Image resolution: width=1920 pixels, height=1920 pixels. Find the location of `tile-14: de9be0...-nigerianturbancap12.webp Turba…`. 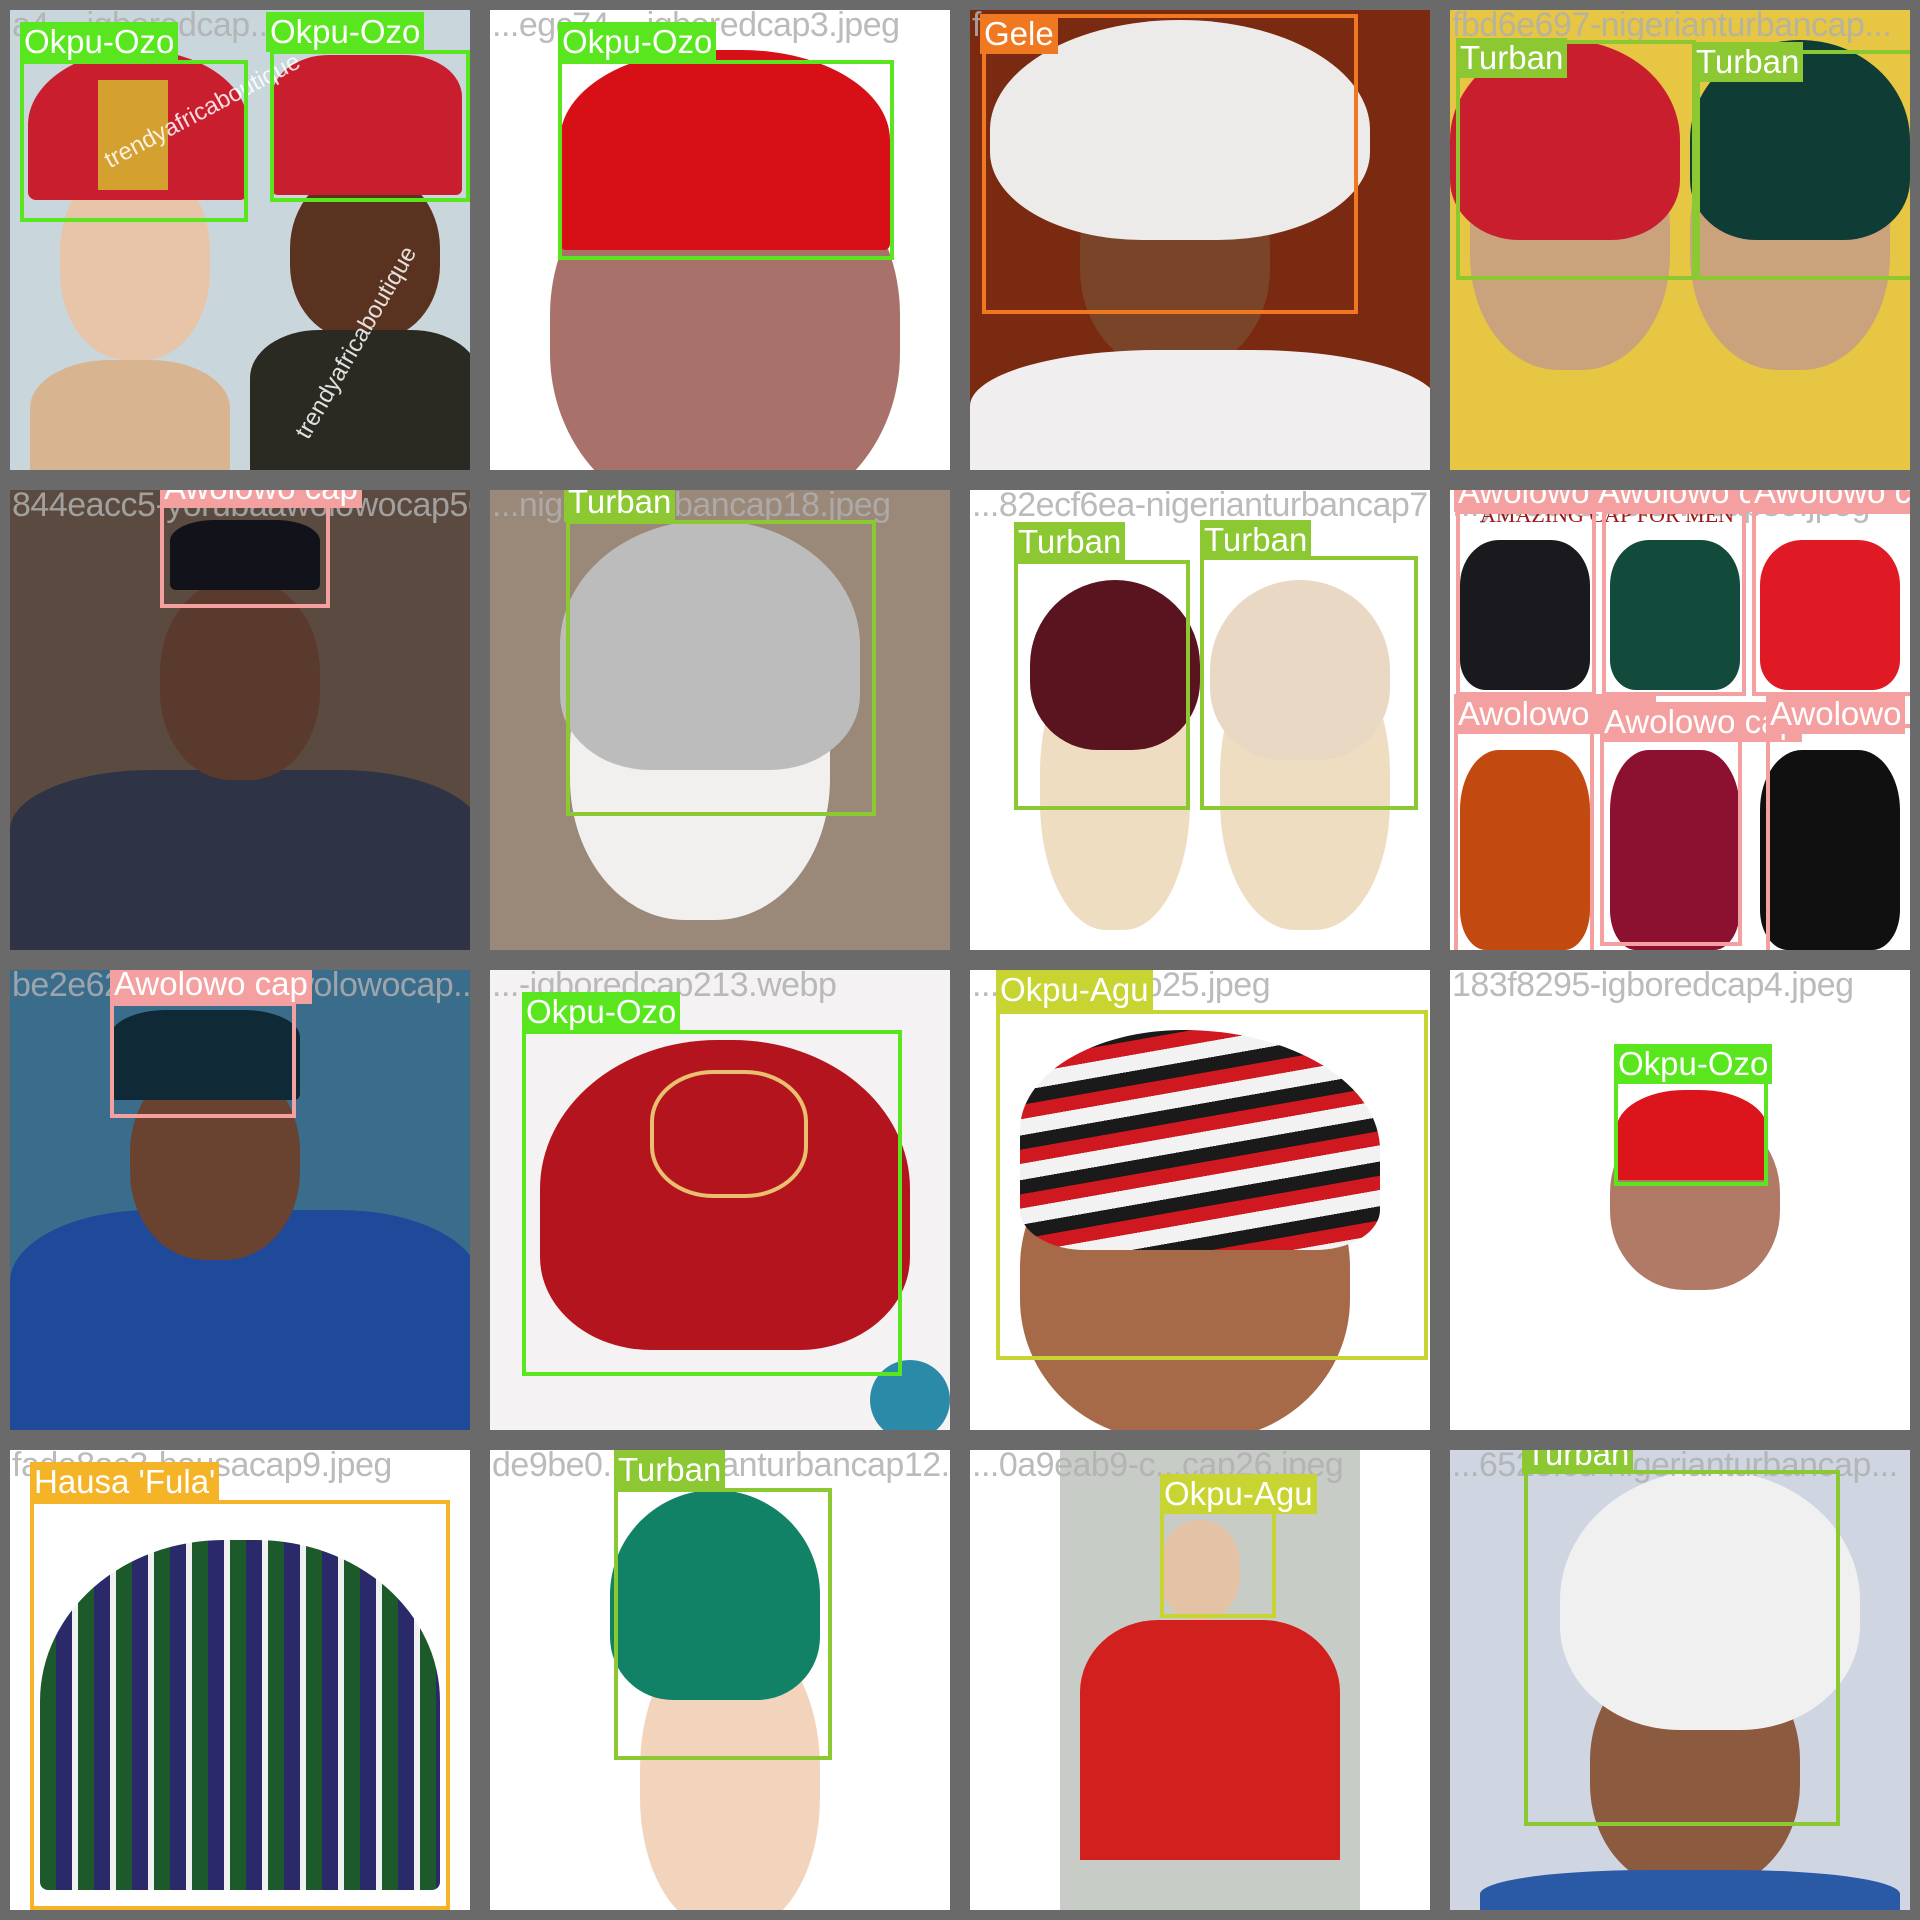

tile-14: de9be0...-nigerianturbancap12.webp Turba… is located at coordinates (720, 1680).